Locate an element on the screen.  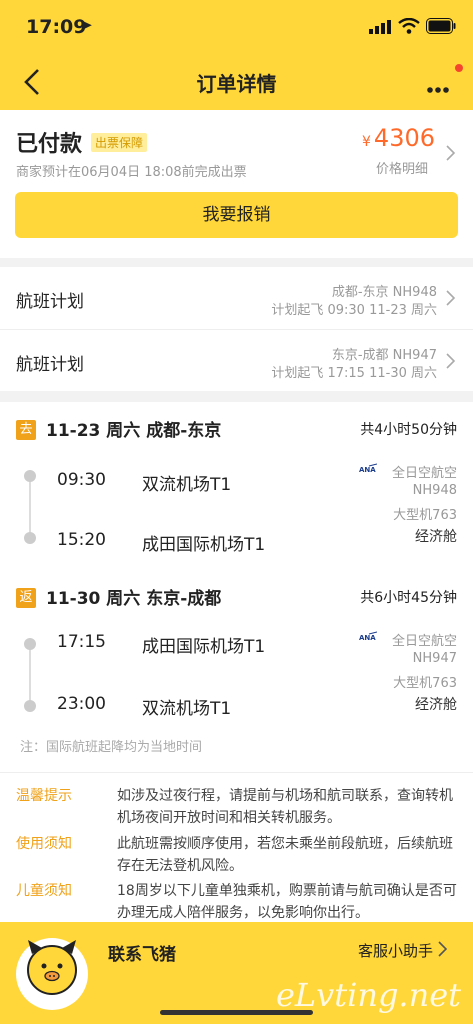
guarantee-badge: 出票保障 is located at coordinates (119, 142).